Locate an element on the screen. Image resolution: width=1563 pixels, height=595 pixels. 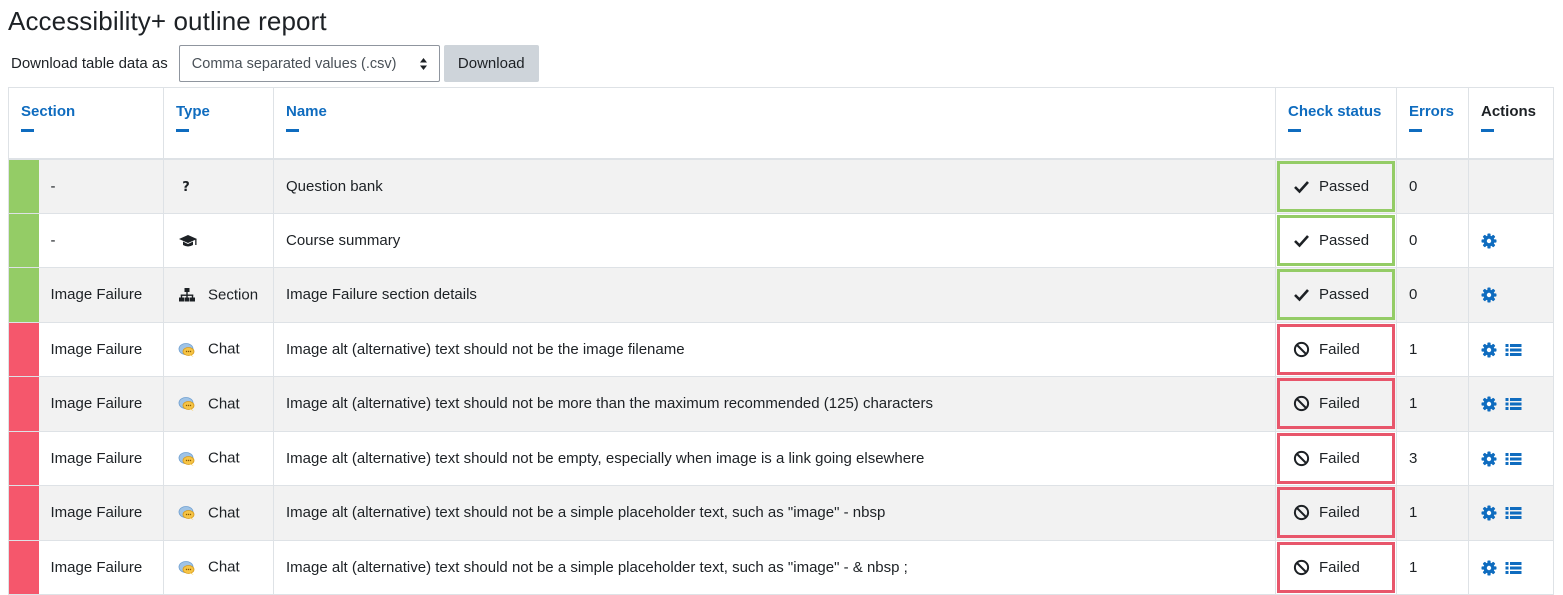
sort-name-link: Name is located at coordinates (774, 111).